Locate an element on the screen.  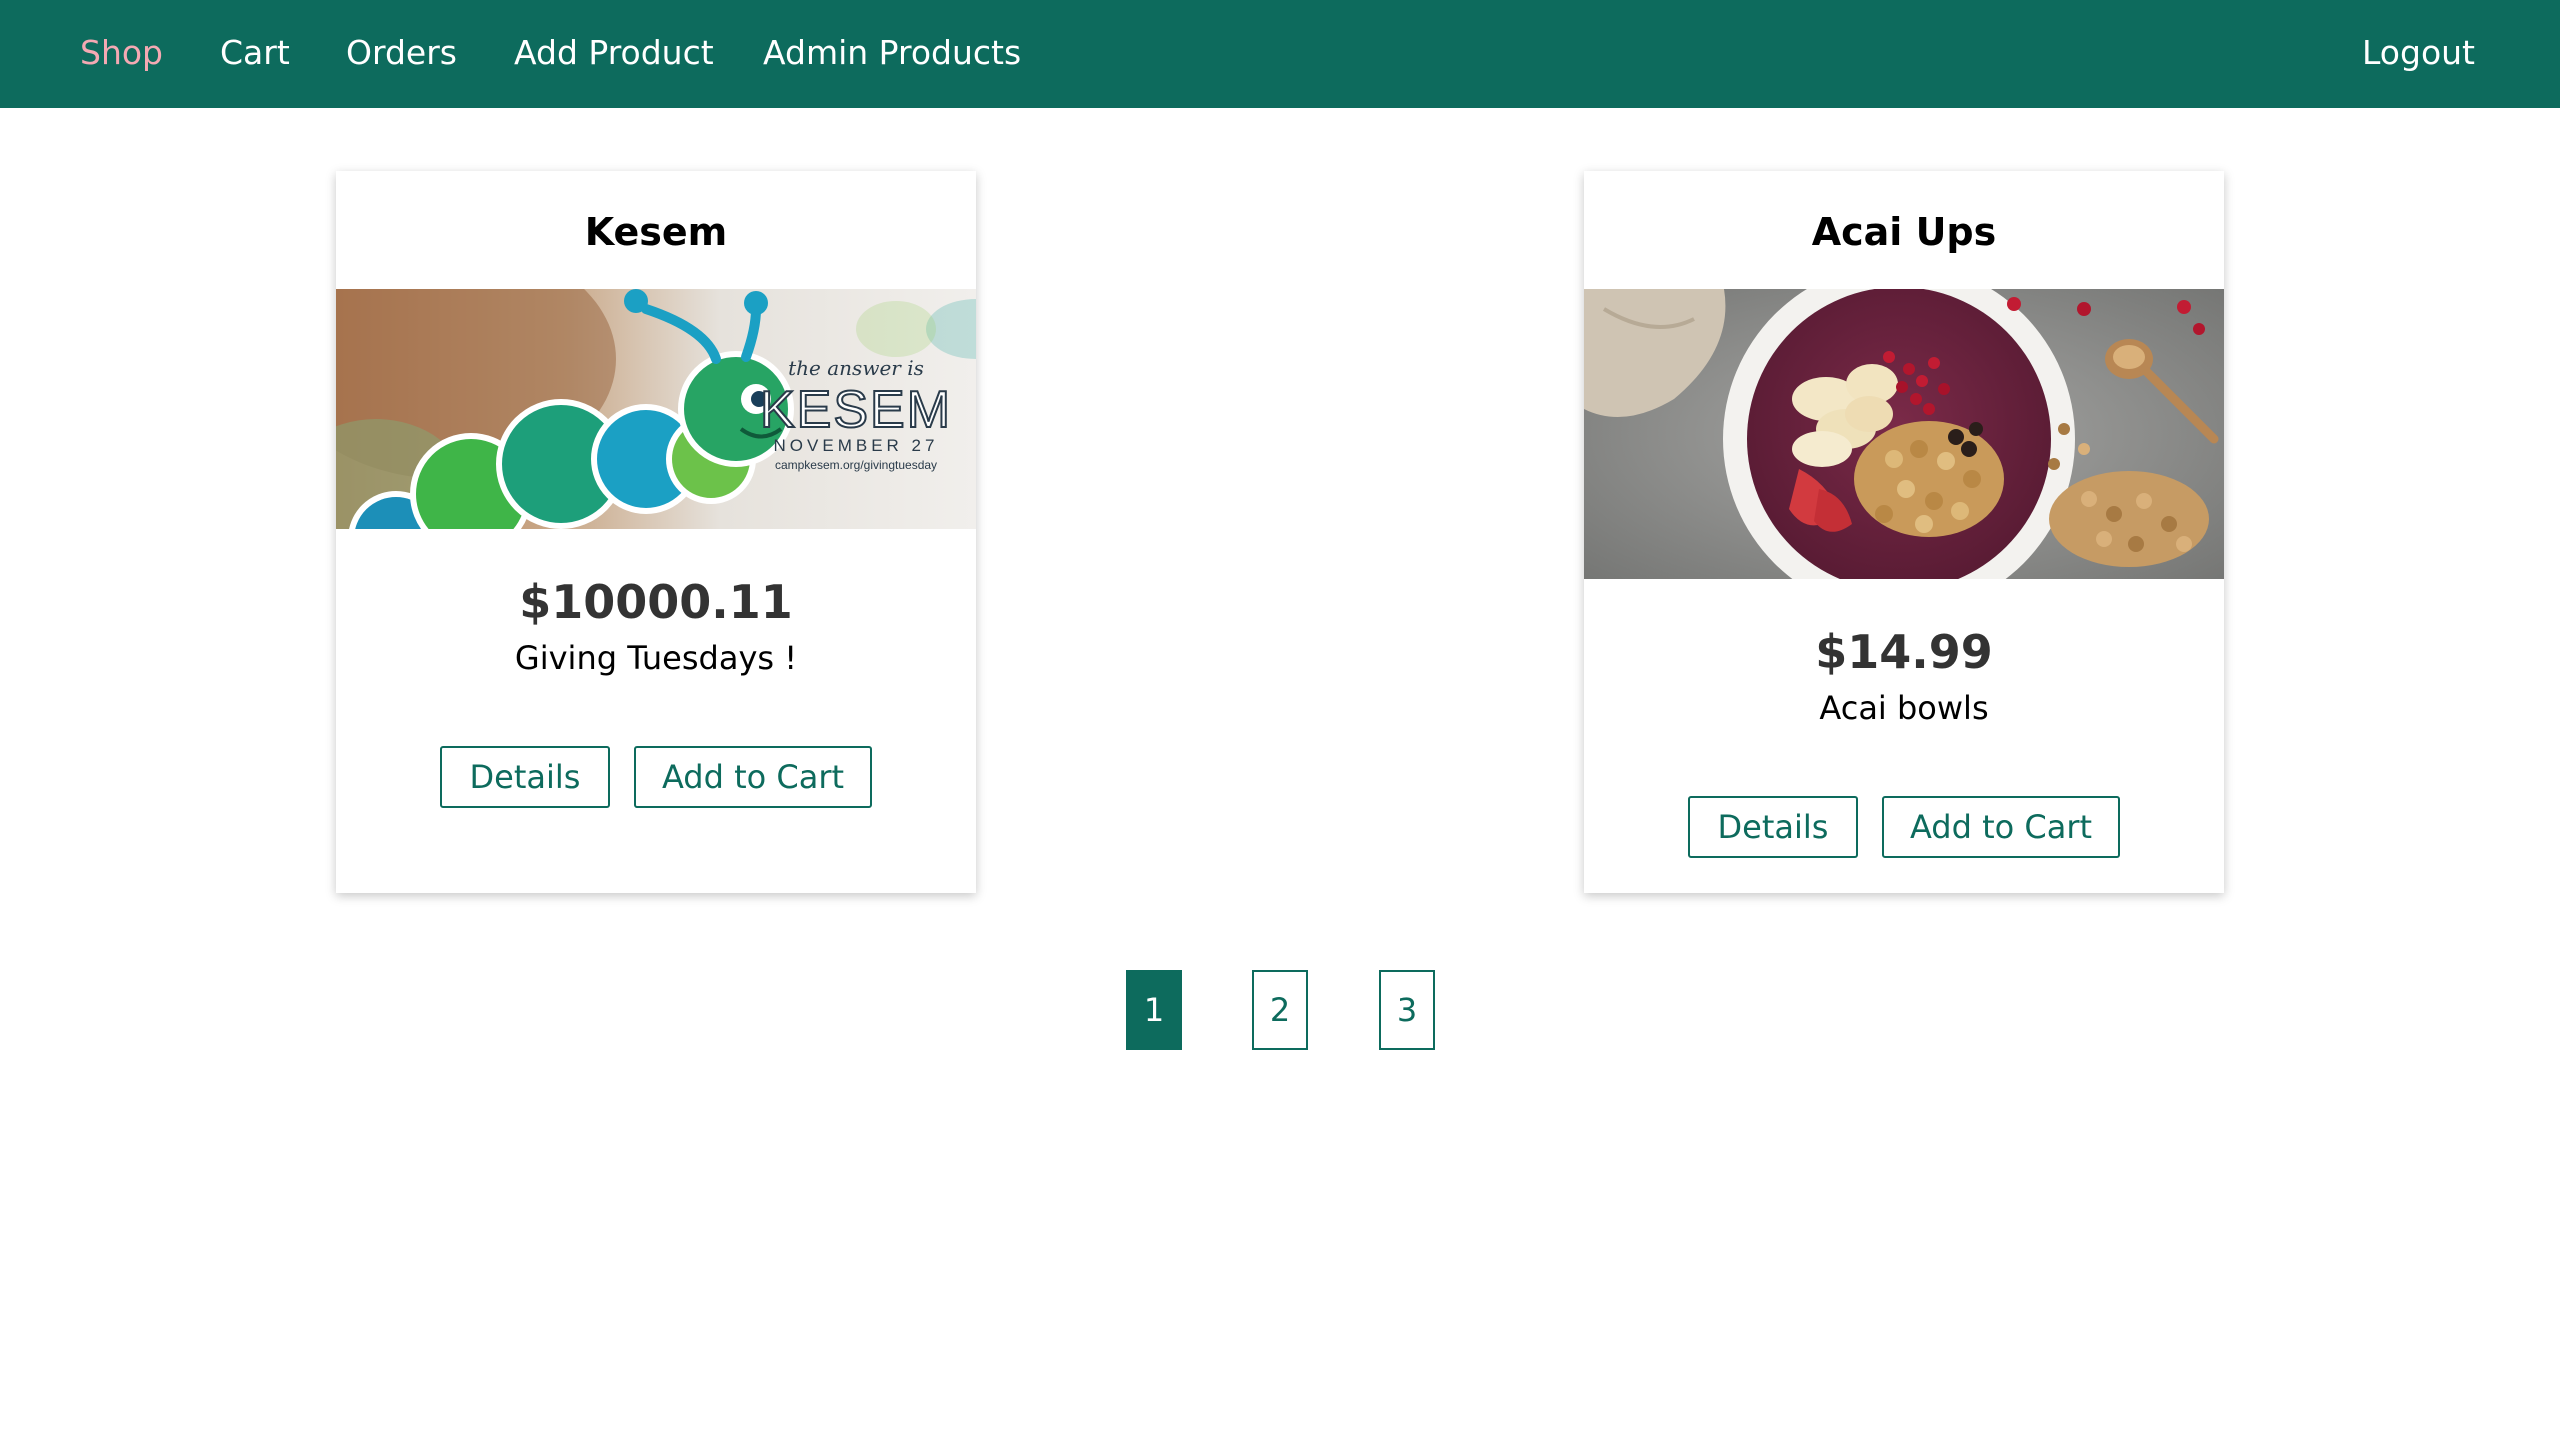
logout-link: Logout is located at coordinates (2418, 54).